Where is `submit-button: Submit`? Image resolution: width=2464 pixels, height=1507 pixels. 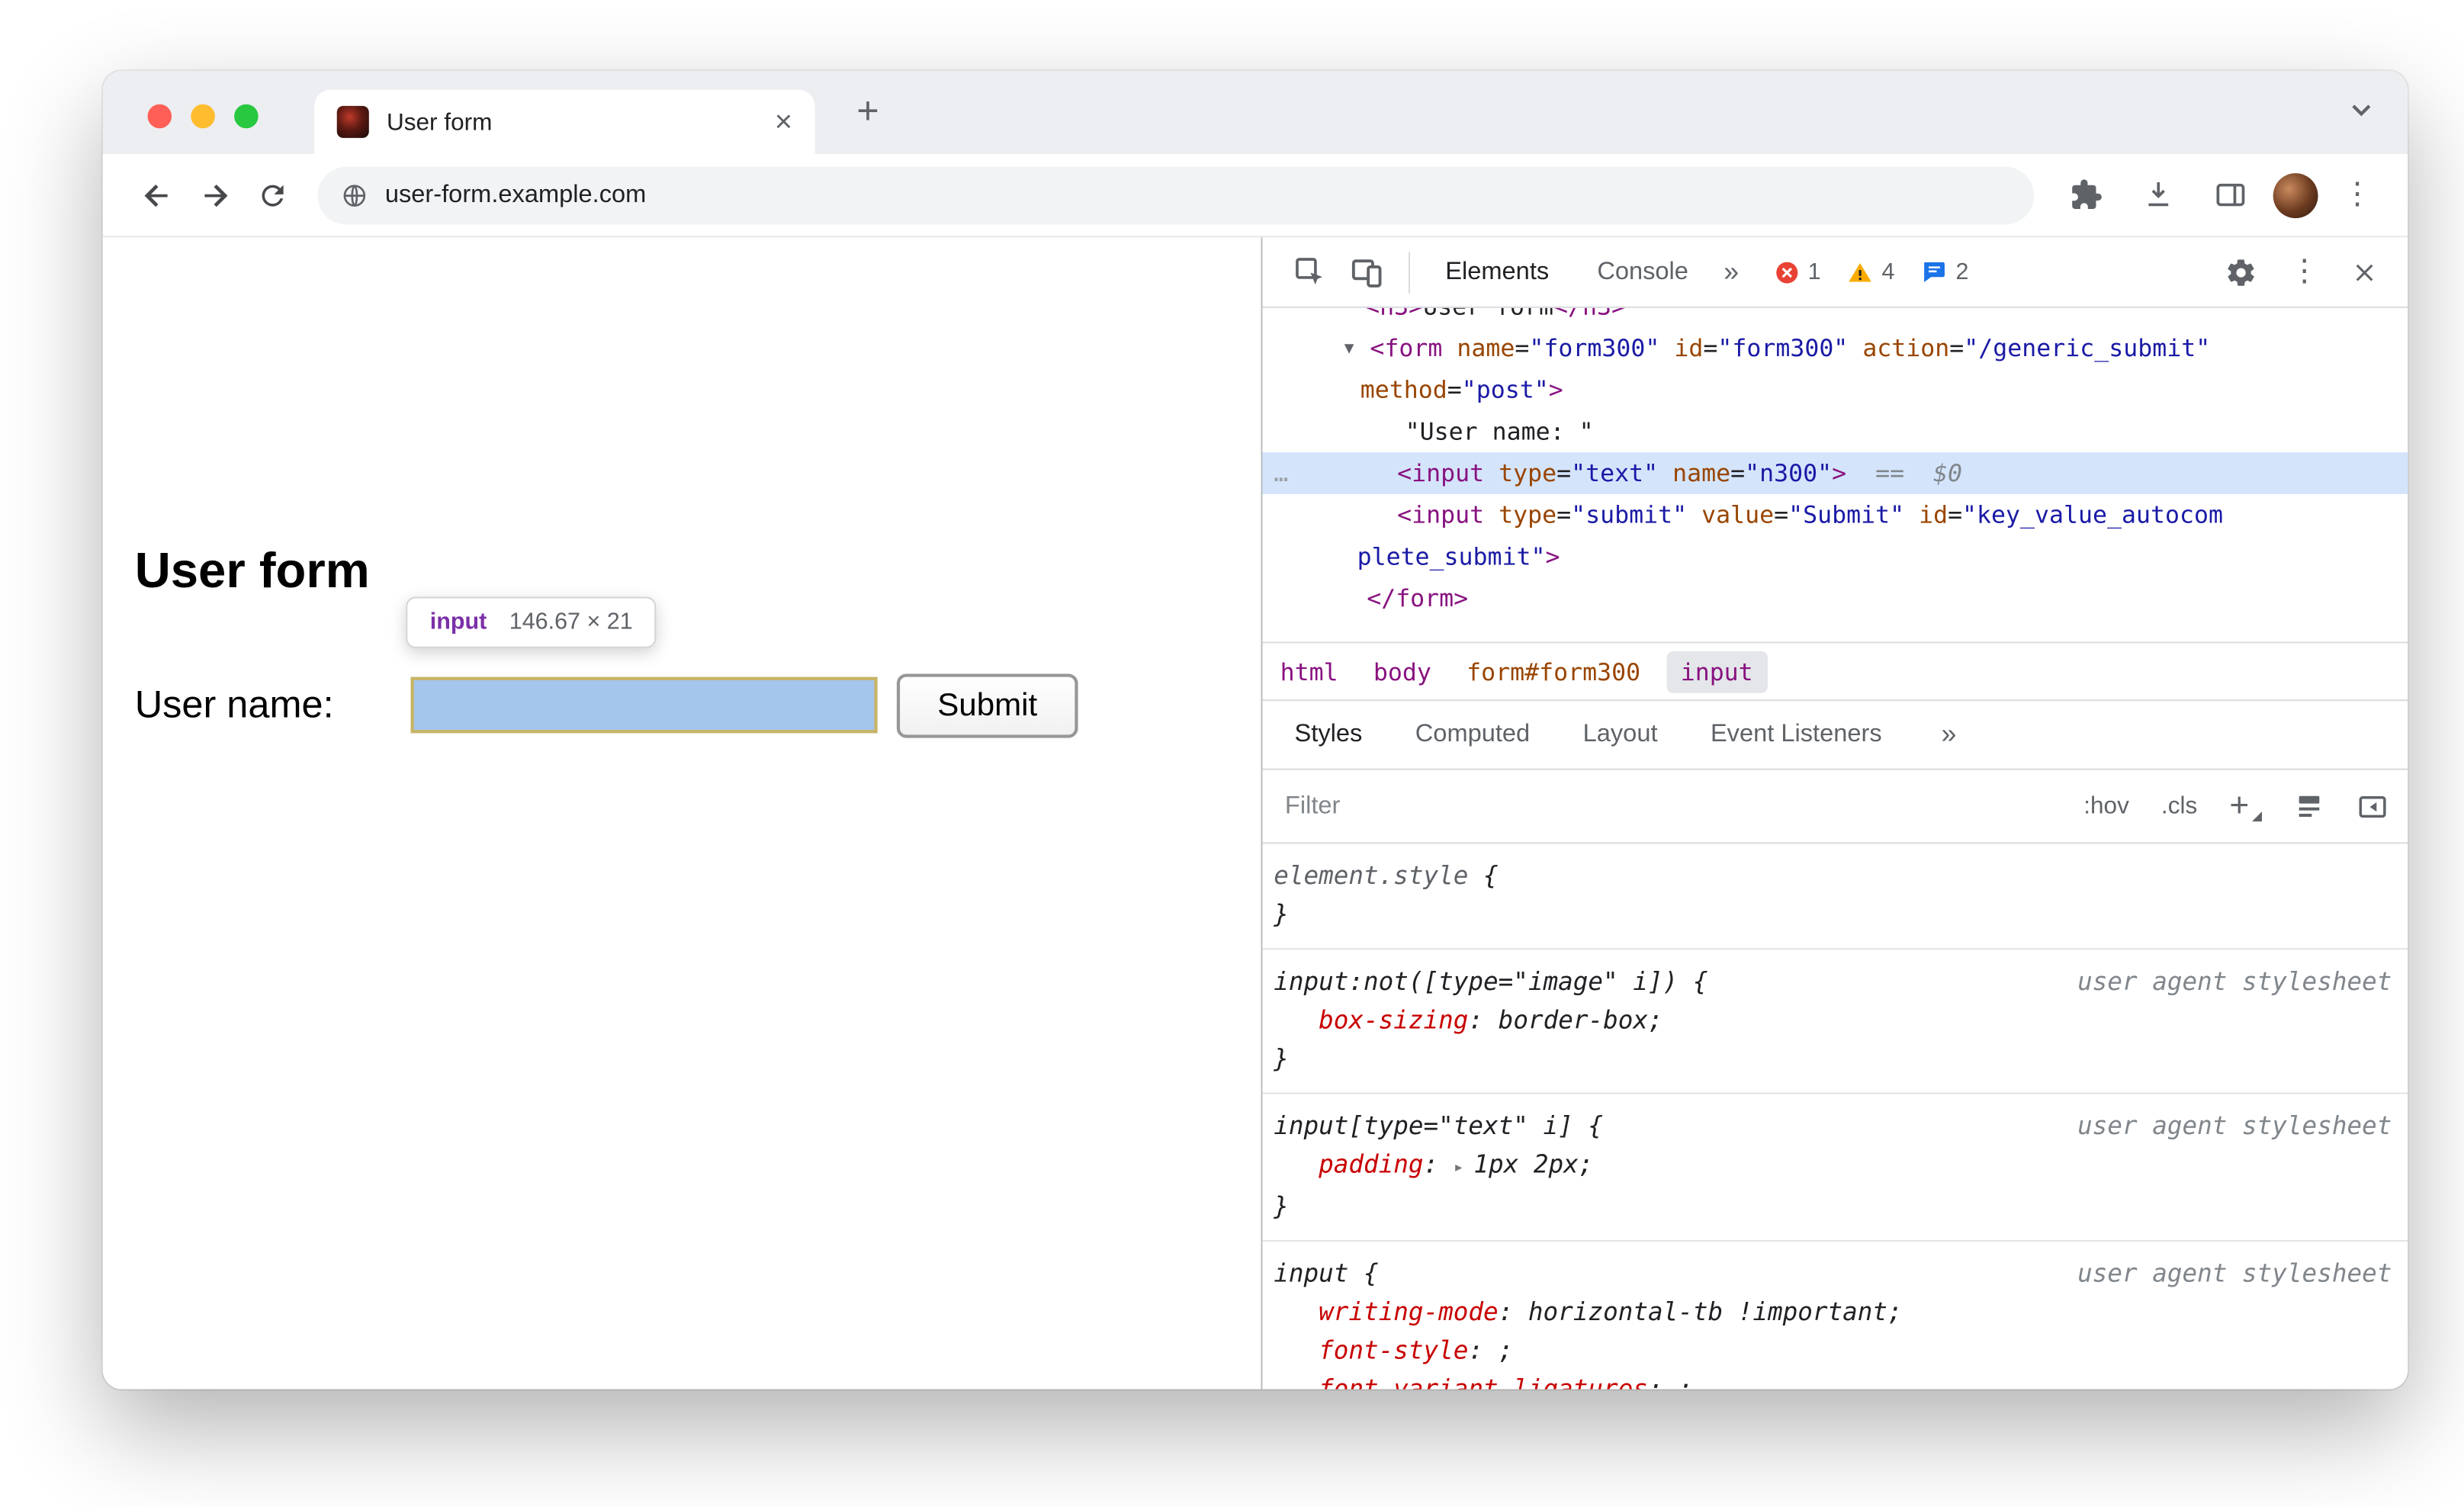
submit-button: Submit is located at coordinates (987, 705).